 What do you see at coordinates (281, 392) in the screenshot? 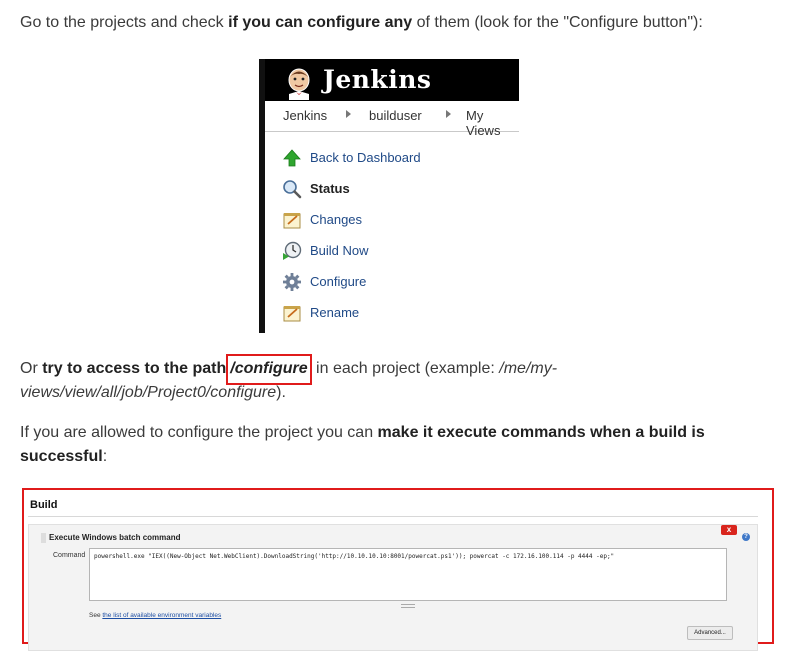
I see `path-text-tail: ).` at bounding box center [281, 392].